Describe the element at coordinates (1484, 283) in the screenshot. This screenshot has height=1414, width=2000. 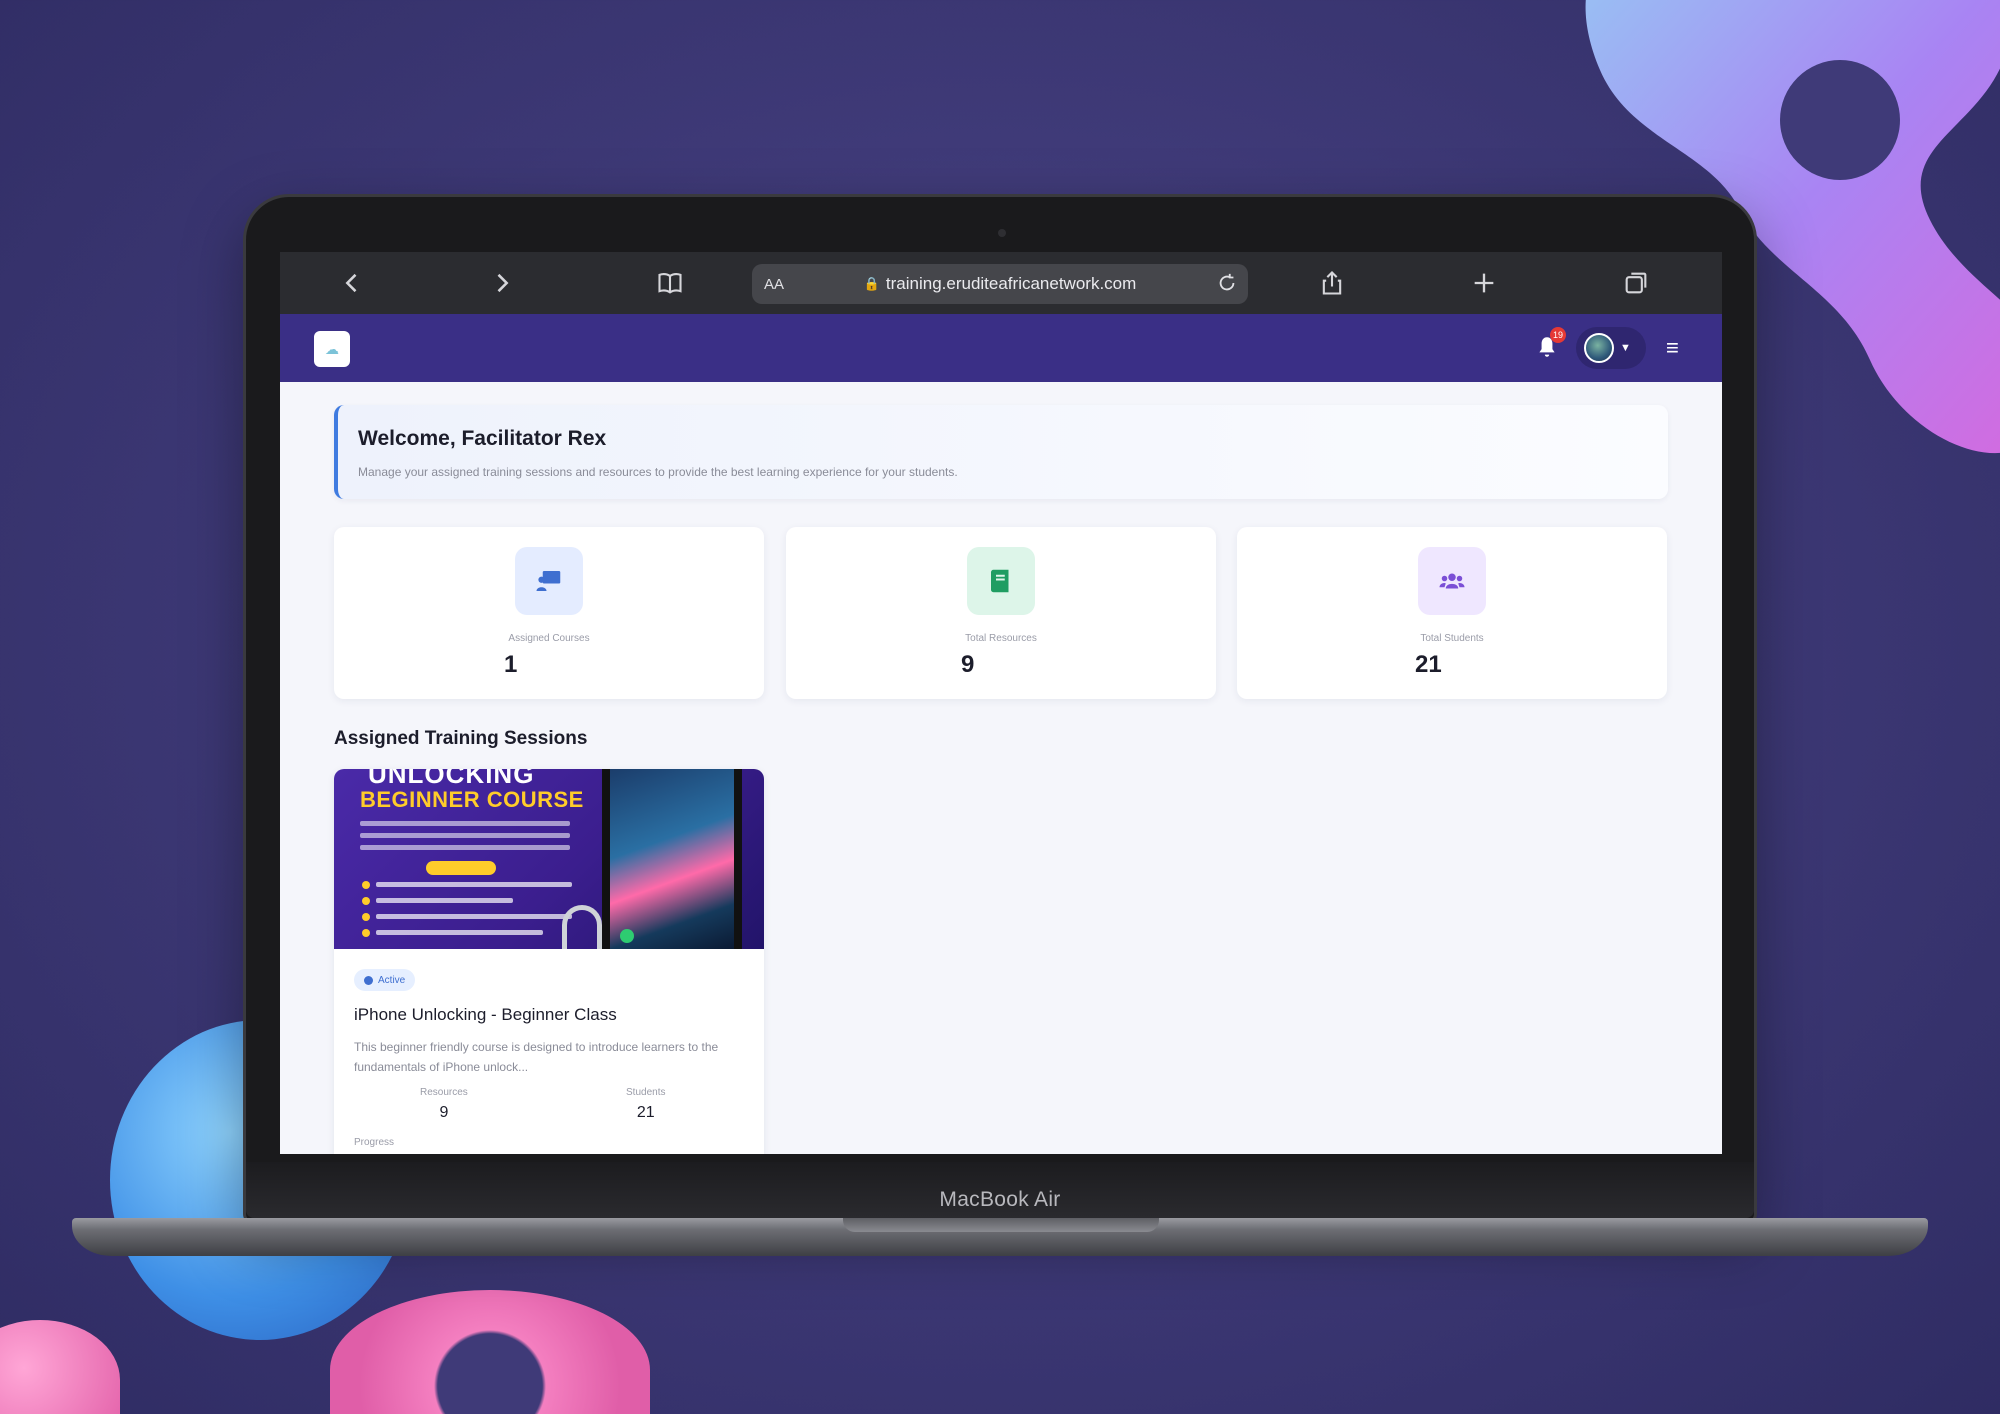
I see `plus-icon` at that location.